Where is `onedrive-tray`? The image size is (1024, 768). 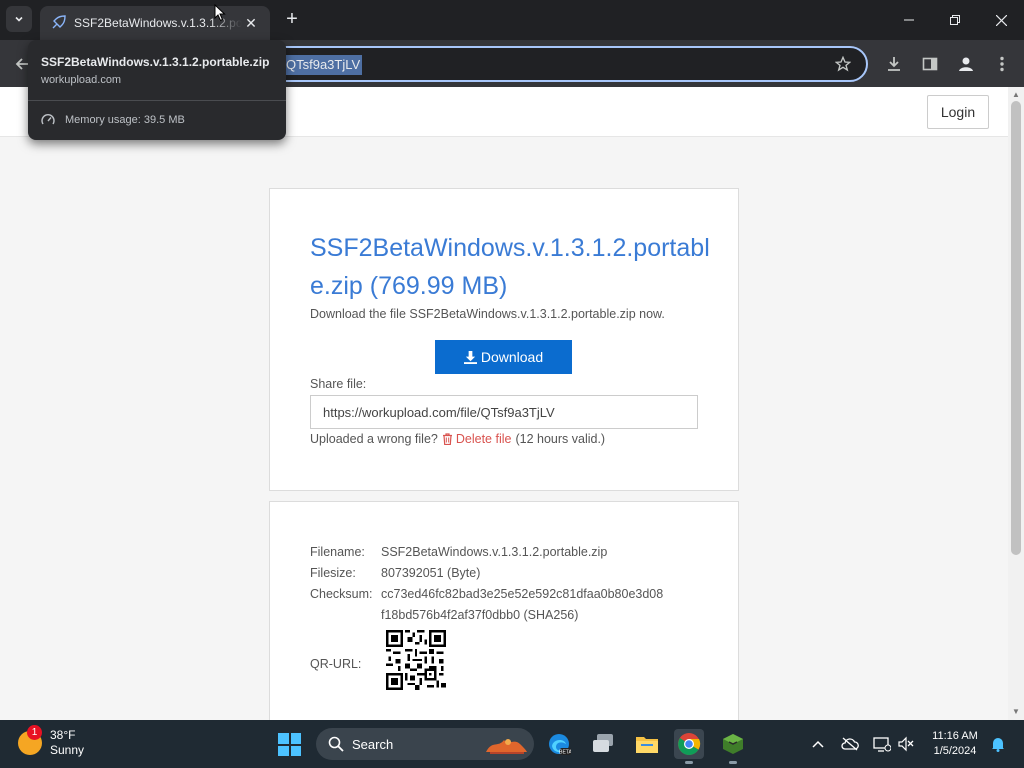
onedrive-tray is located at coordinates (850, 744).